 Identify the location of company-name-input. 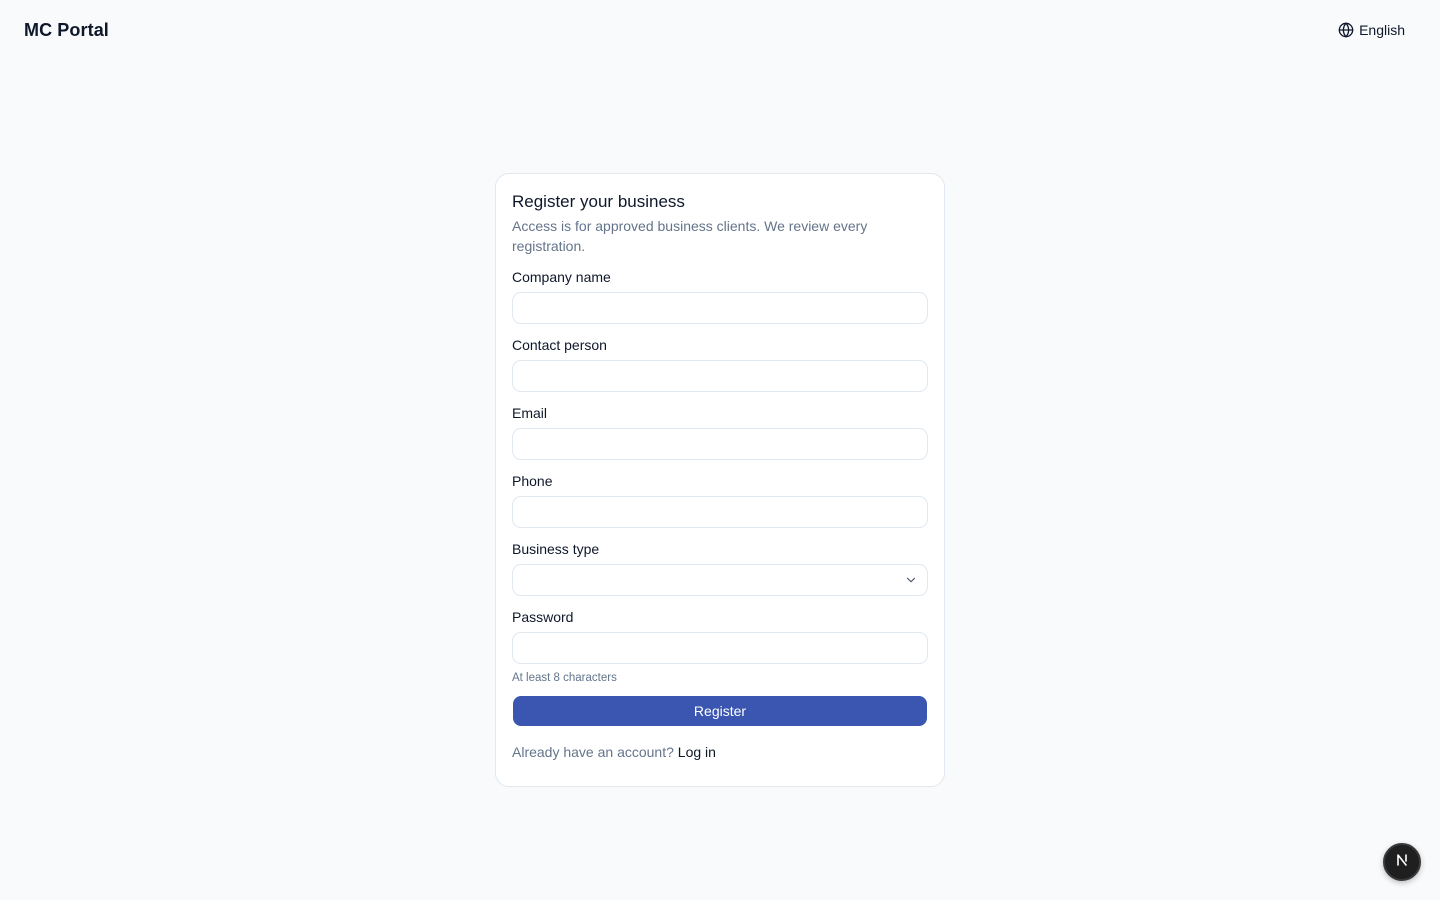
(720, 308).